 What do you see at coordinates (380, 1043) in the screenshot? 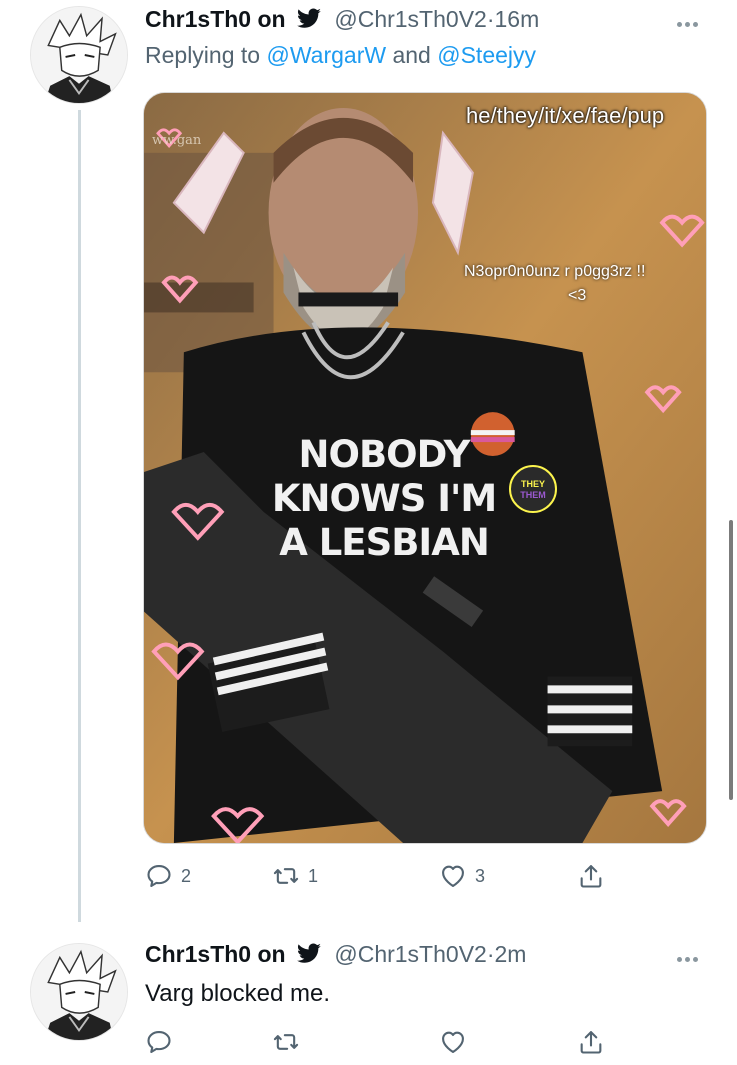
I see `tweet-actions` at bounding box center [380, 1043].